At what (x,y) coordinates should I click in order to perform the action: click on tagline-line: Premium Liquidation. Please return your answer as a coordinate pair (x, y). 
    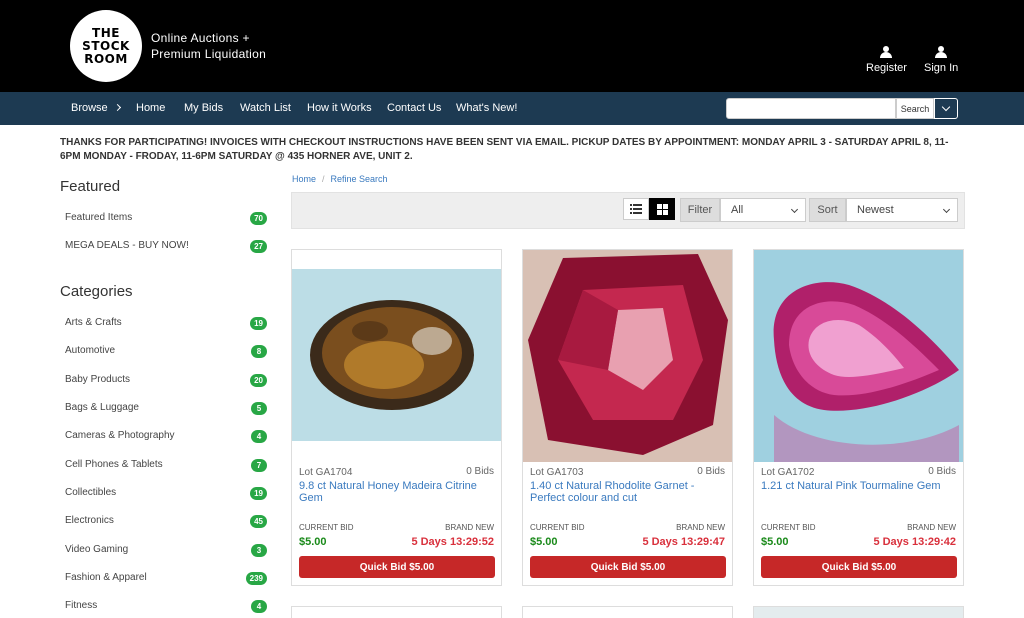
    Looking at the image, I should click on (209, 54).